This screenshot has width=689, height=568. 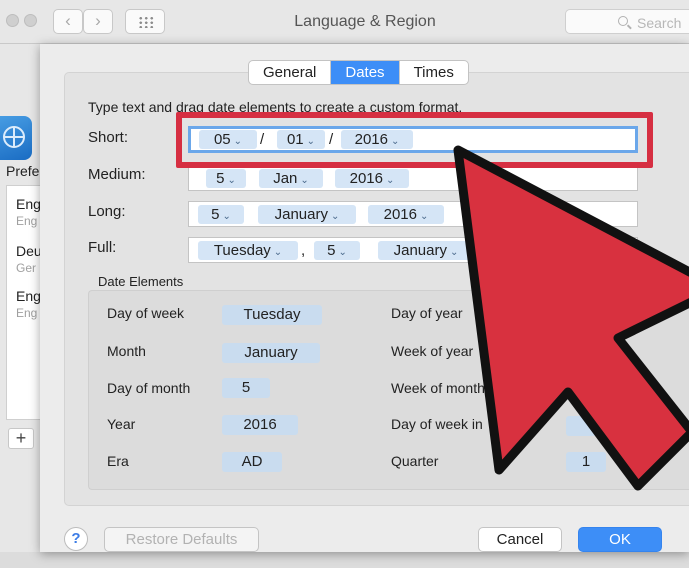 I want to click on tab-dates: Dates, so click(x=365, y=72).